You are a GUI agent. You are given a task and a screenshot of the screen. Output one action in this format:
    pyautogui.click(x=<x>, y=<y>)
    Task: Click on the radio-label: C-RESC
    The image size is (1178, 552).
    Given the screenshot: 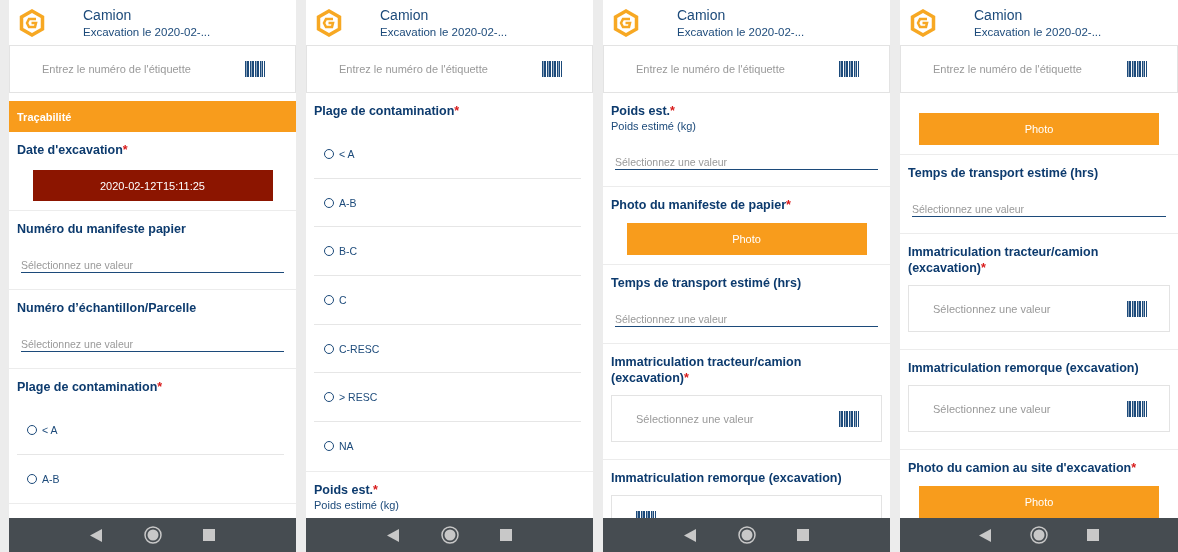 What is the action you would take?
    pyautogui.click(x=359, y=348)
    